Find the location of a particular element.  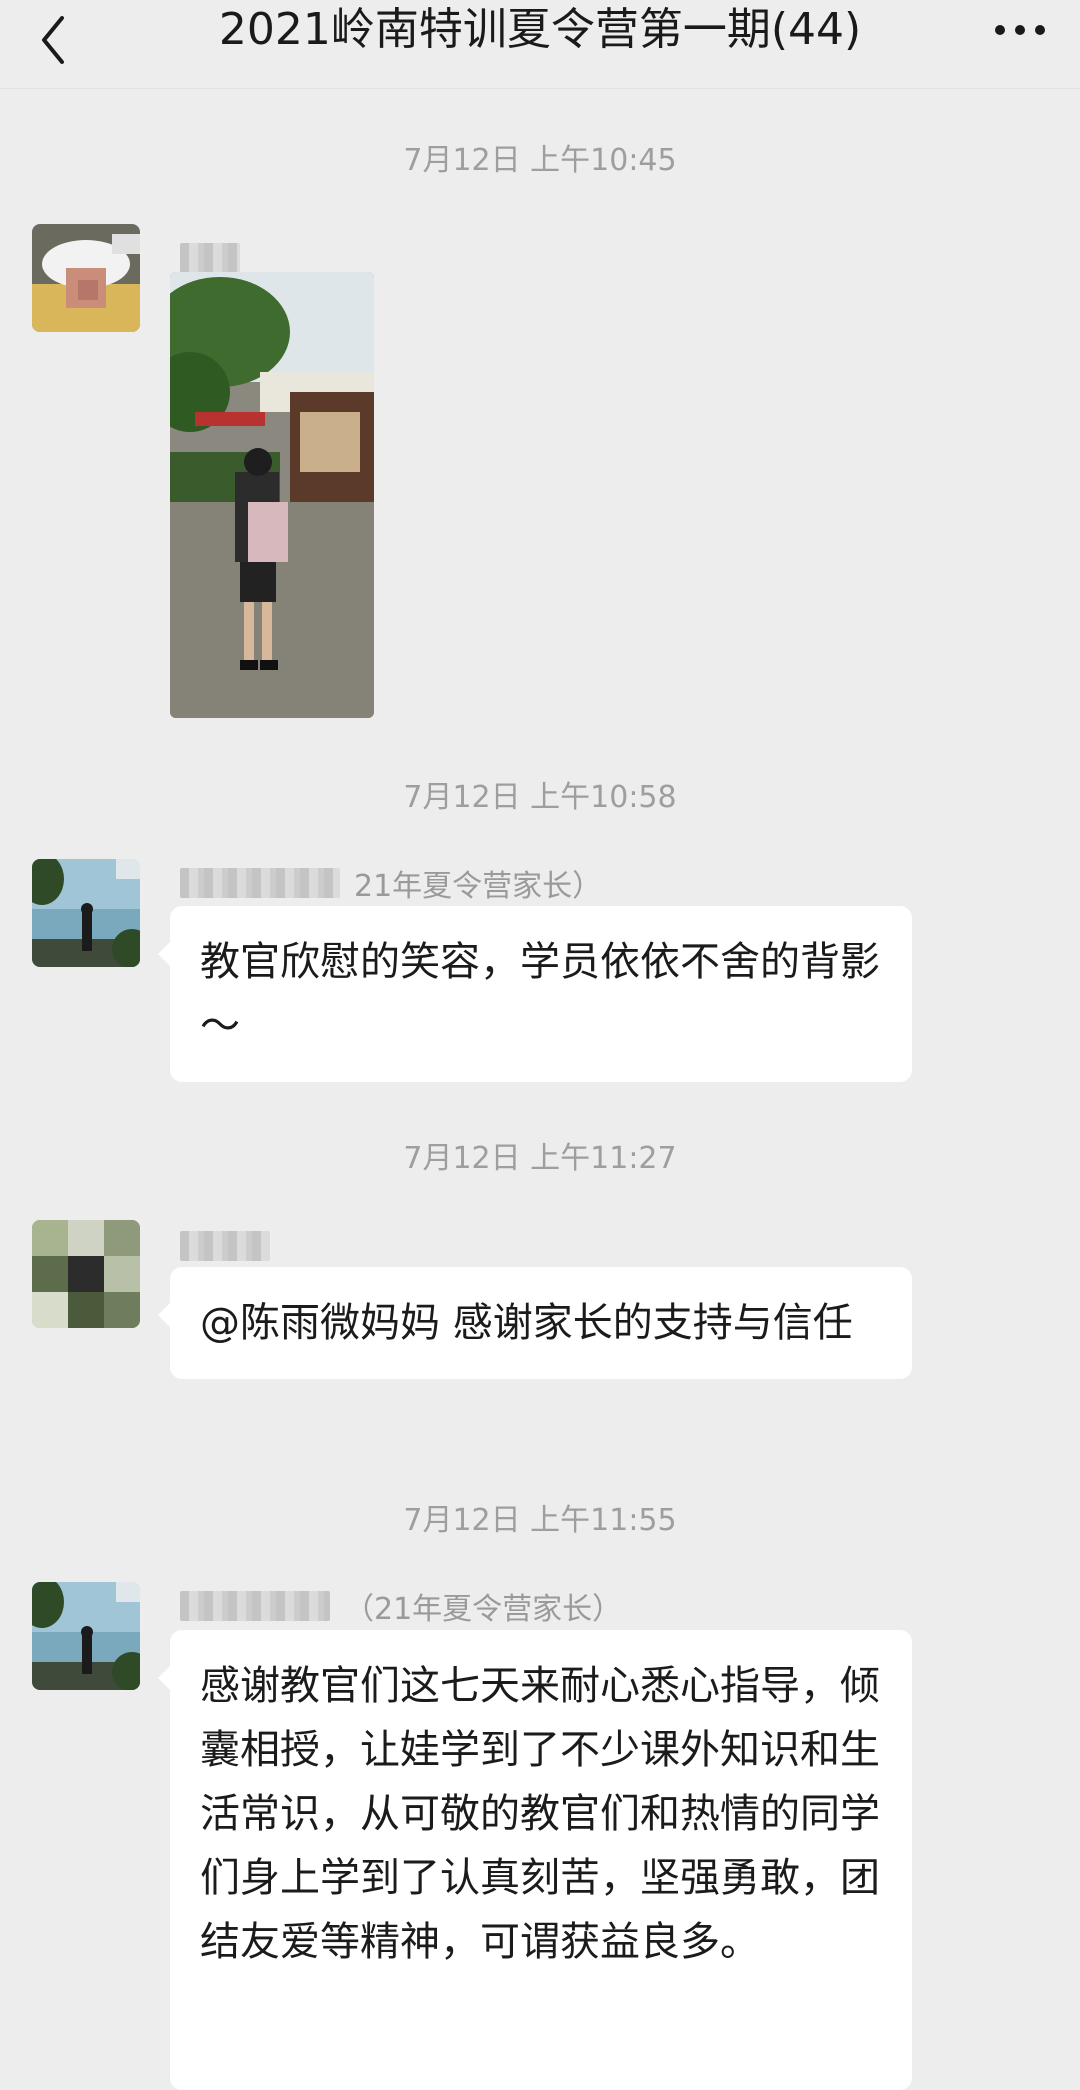

message-bubble: @陈雨微妈妈 感谢家长的支持与信任 is located at coordinates (535, 1323).